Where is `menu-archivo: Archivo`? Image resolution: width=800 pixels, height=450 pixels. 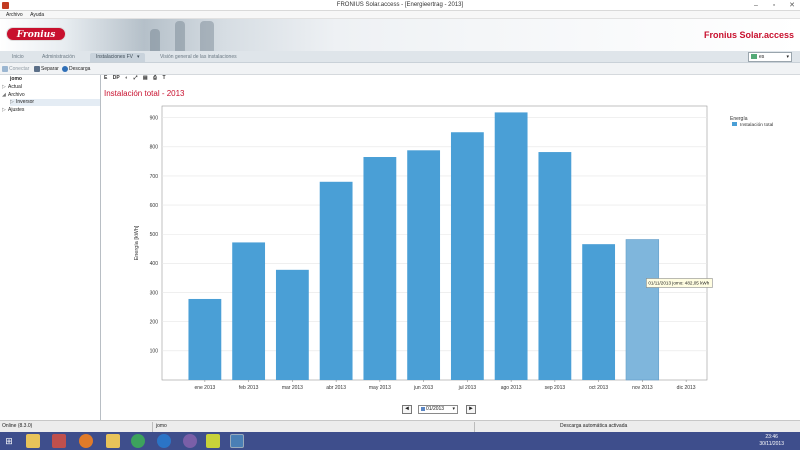 menu-archivo: Archivo is located at coordinates (14, 15).